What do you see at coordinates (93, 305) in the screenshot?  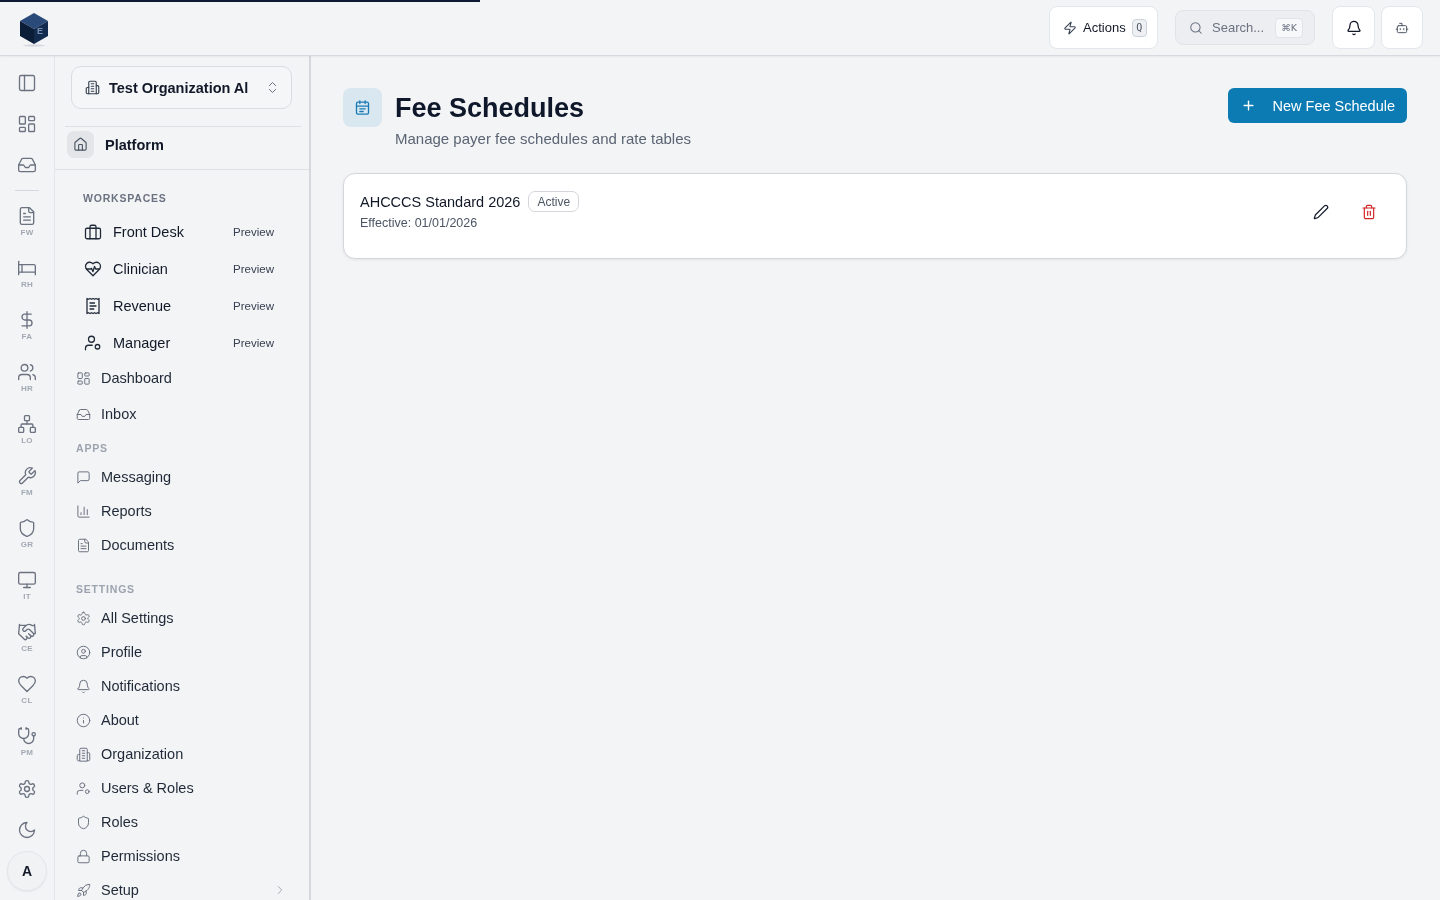 I see `receipt-icon` at bounding box center [93, 305].